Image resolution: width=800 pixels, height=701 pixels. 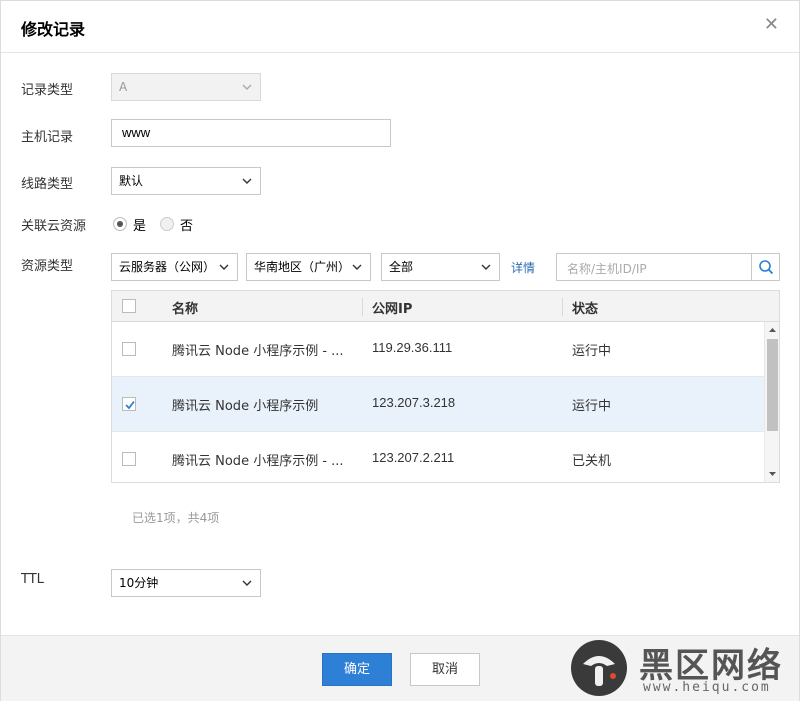 I want to click on table-header: 名称 公网IP 状态, so click(x=445, y=306).